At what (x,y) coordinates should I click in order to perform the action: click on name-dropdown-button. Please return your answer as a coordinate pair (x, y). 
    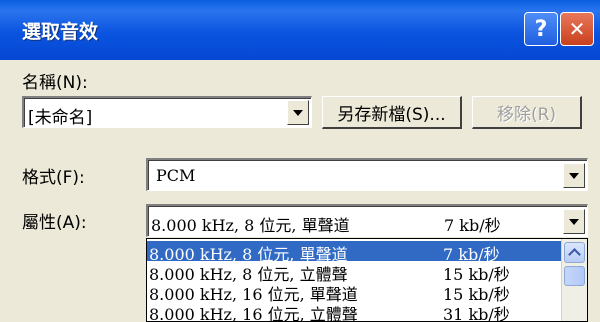
    Looking at the image, I should click on (298, 112).